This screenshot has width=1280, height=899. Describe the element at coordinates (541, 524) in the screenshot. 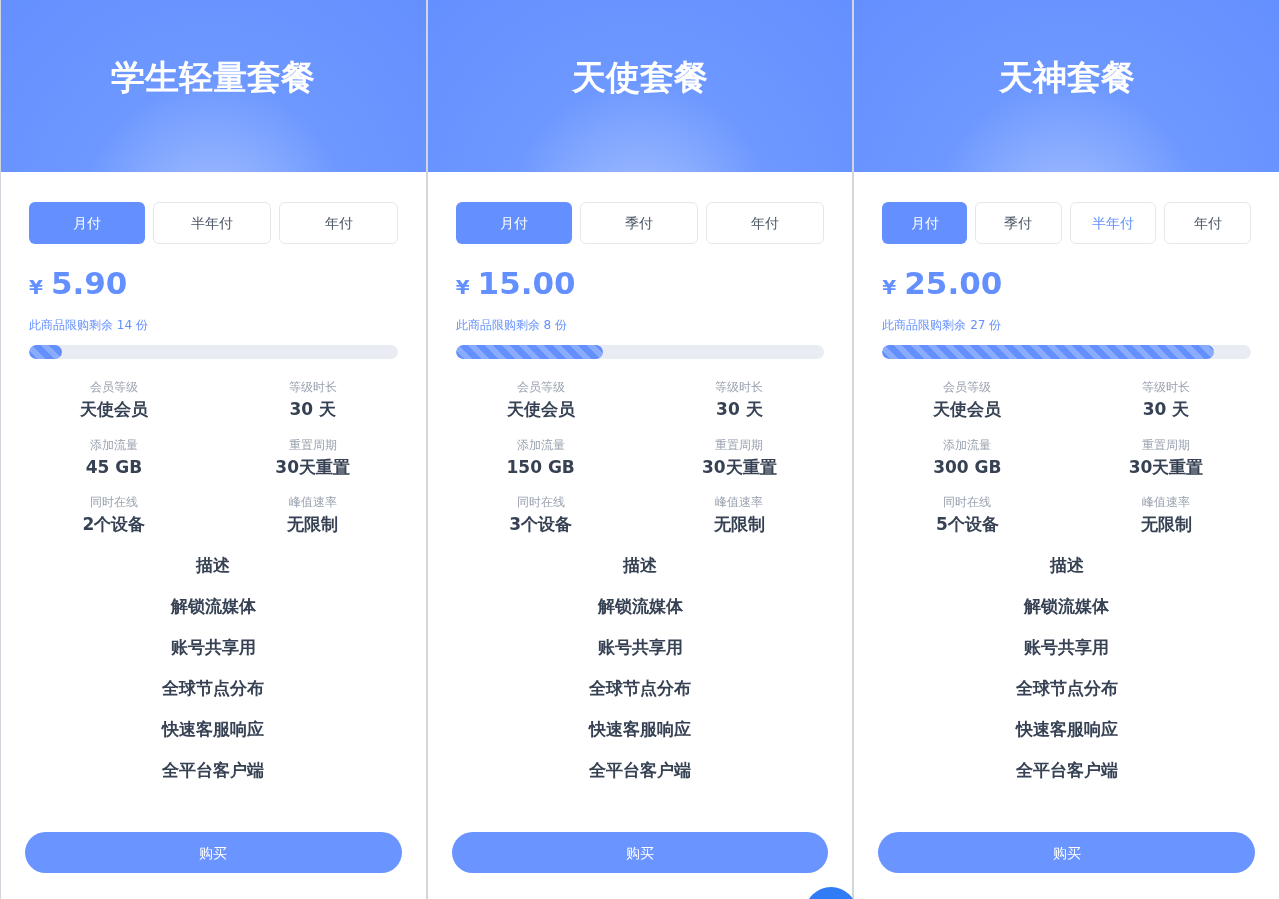

I see `stat-value: 3个设备` at that location.